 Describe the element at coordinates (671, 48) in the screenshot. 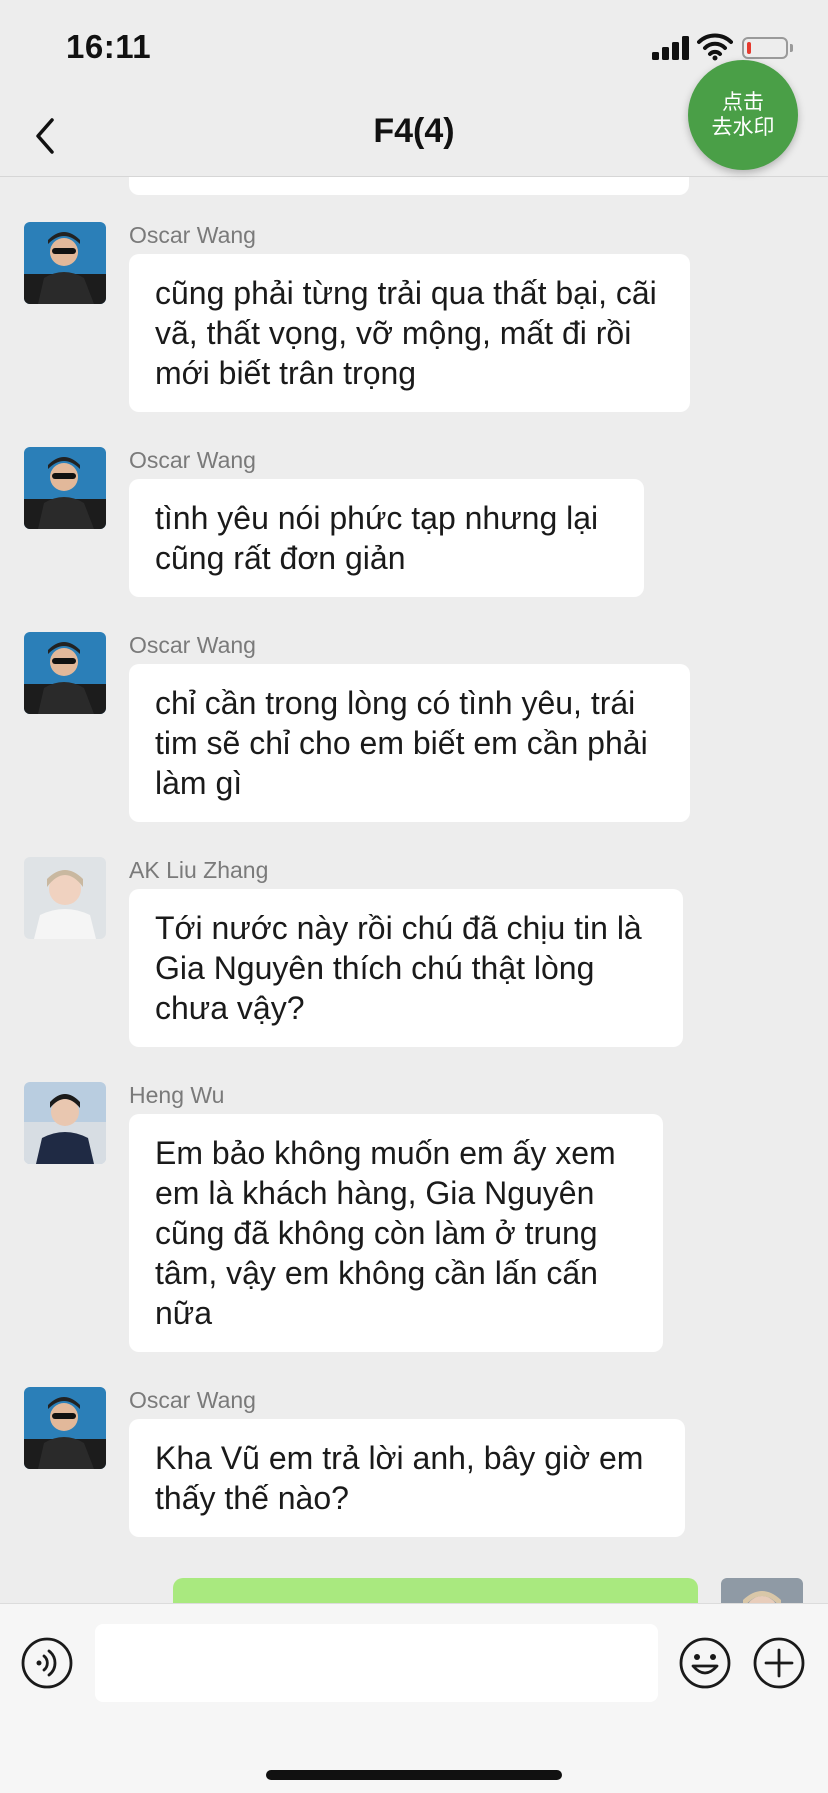

I see `cellular-signal-icon` at that location.